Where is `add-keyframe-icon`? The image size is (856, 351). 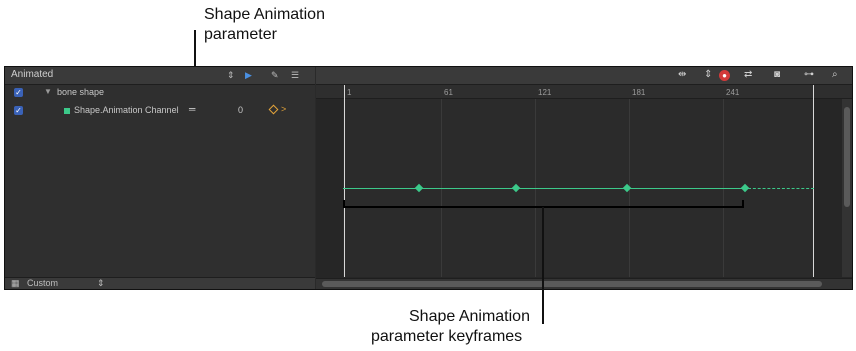
add-keyframe-icon is located at coordinates (273, 109).